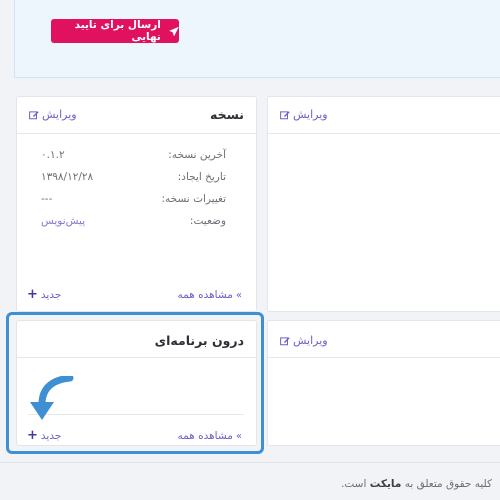  Describe the element at coordinates (197, 155) in the screenshot. I see `info-label: آخرین نسخه:` at that location.